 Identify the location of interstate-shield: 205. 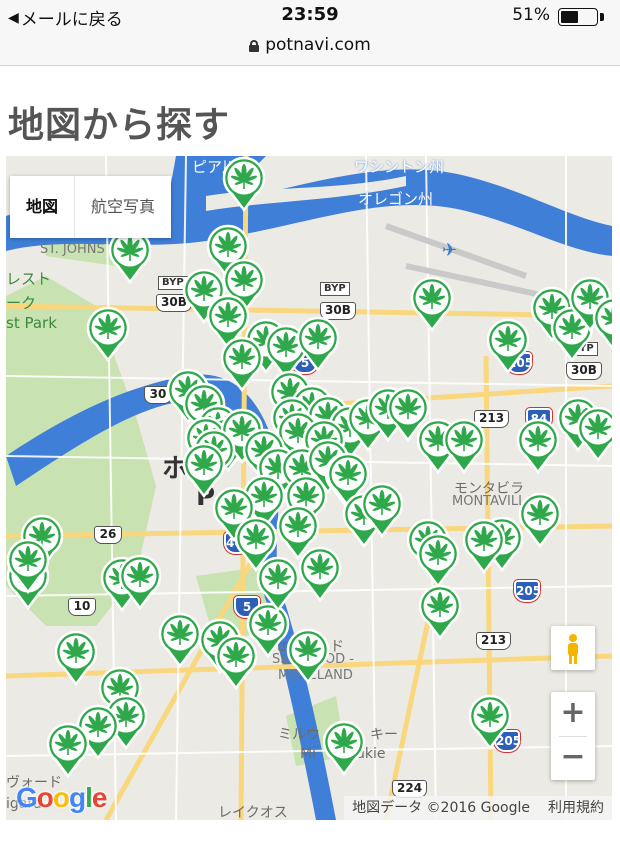
(527, 591).